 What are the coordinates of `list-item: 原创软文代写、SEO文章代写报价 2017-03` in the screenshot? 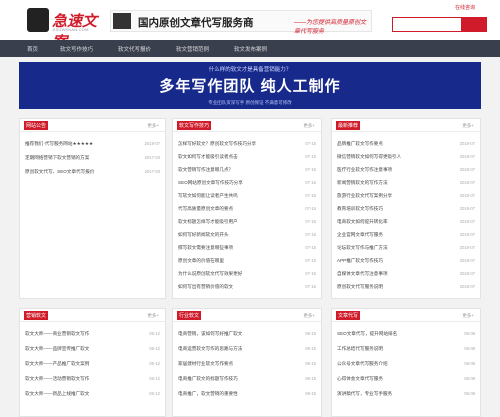 It's located at (92, 173).